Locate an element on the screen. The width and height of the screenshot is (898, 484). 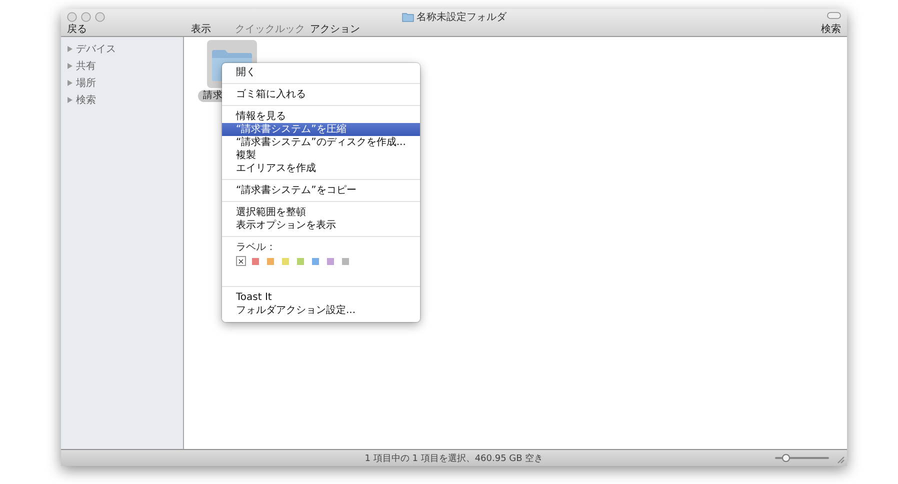
window-title: 名称未設定フォルダ is located at coordinates (461, 17).